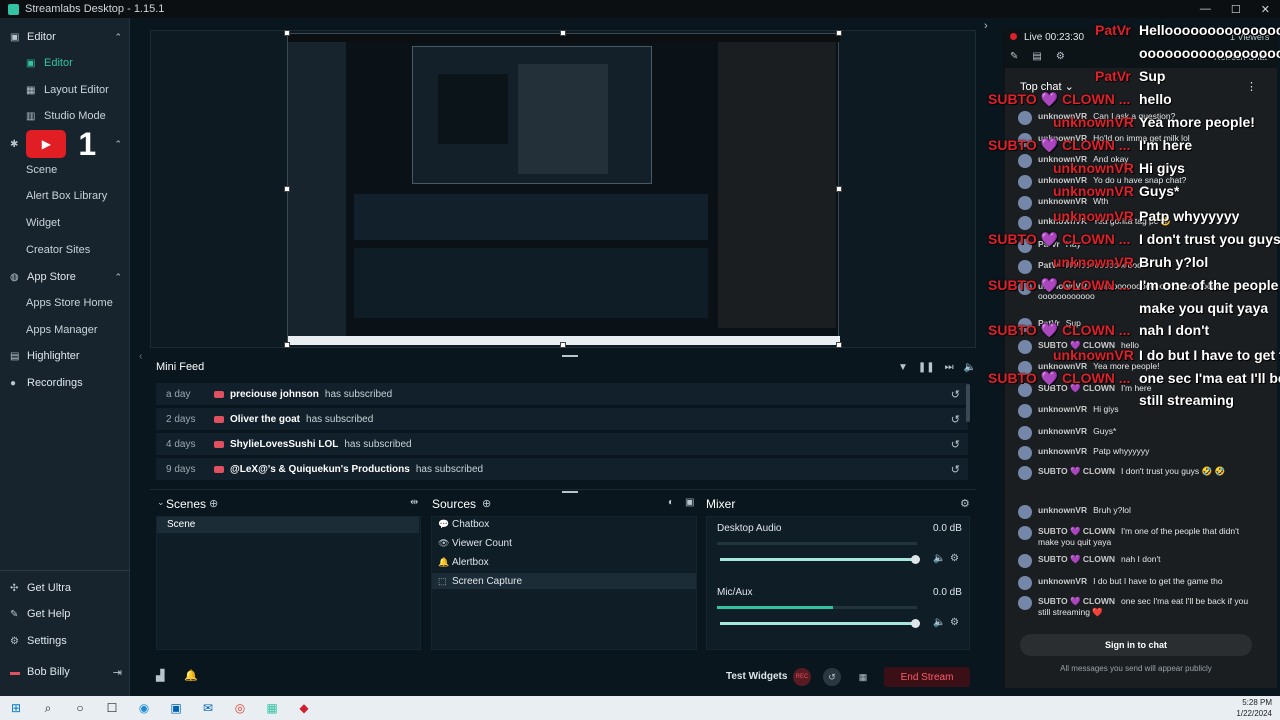  What do you see at coordinates (48, 708) in the screenshot?
I see `search-icon: ⌕` at bounding box center [48, 708].